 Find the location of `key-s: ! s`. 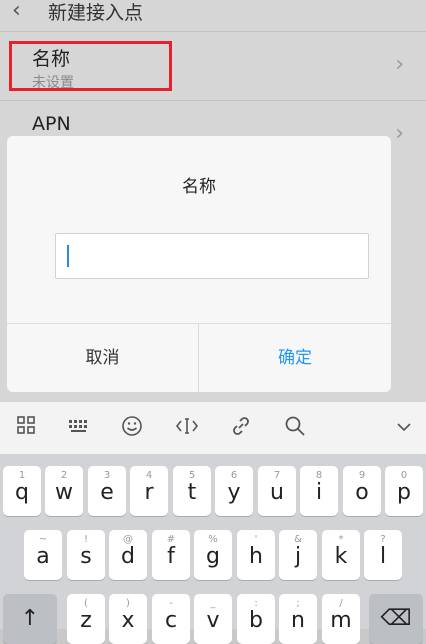

key-s: ! s is located at coordinates (86, 555).